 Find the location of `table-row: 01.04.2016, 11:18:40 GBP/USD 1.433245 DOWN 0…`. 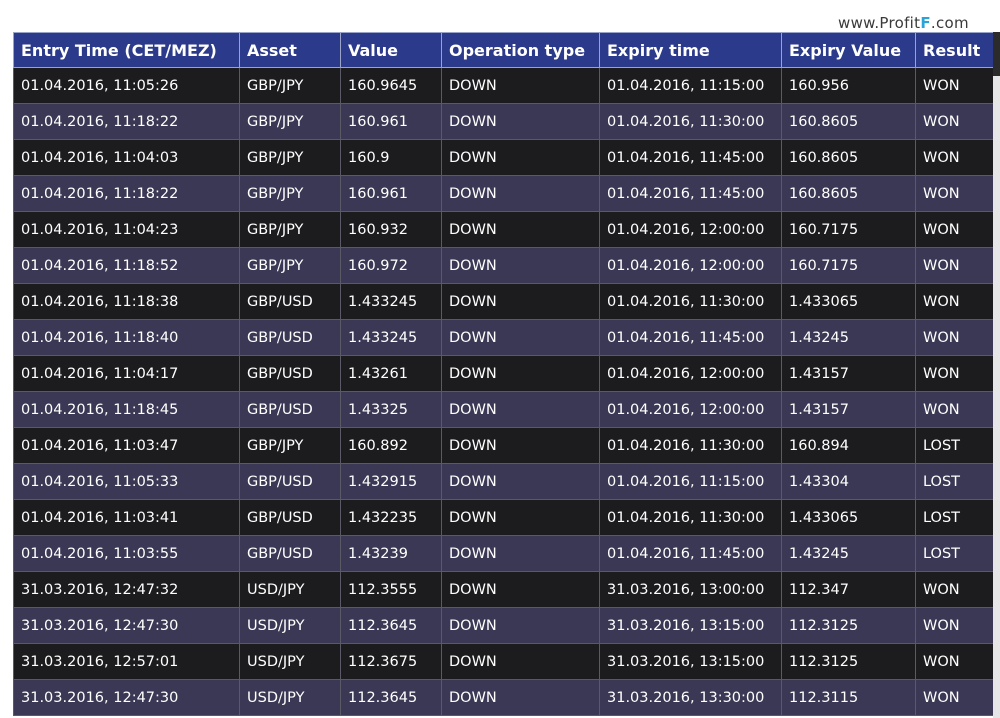

table-row: 01.04.2016, 11:18:40 GBP/USD 1.433245 DOWN 0… is located at coordinates (503, 337).